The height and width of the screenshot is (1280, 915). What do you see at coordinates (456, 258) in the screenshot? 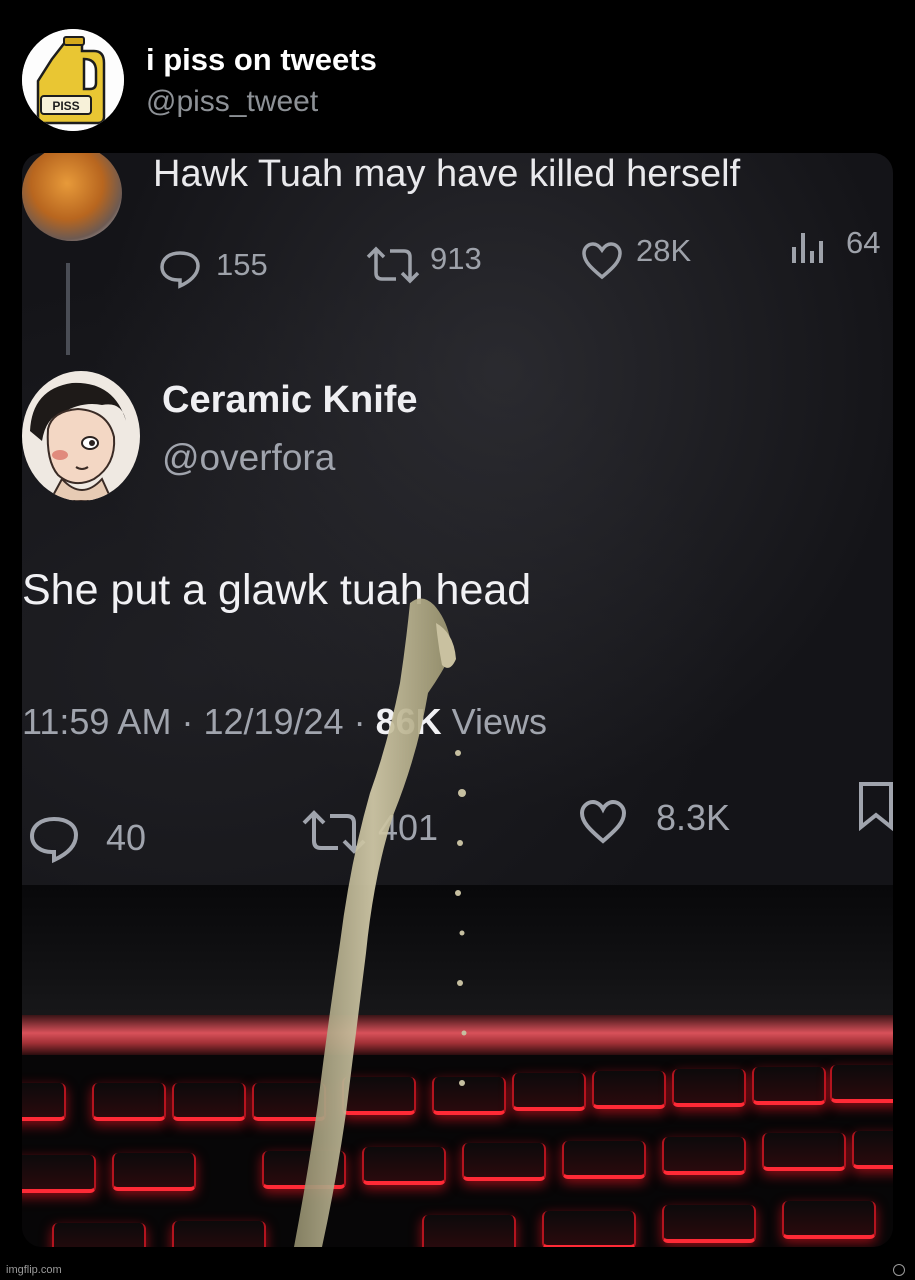
I see `previous-retweet-count: 913` at bounding box center [456, 258].